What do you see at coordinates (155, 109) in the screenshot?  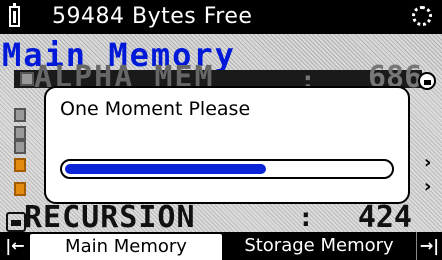 I see `dialog-message: One Moment Please` at bounding box center [155, 109].